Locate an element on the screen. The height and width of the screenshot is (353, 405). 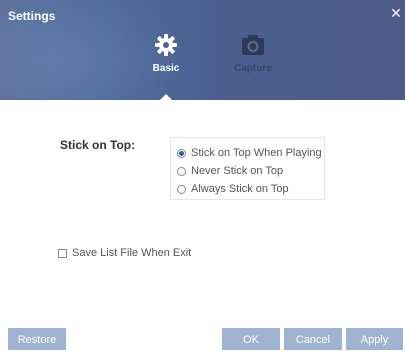
tab-basic: Basic is located at coordinates (166, 53).